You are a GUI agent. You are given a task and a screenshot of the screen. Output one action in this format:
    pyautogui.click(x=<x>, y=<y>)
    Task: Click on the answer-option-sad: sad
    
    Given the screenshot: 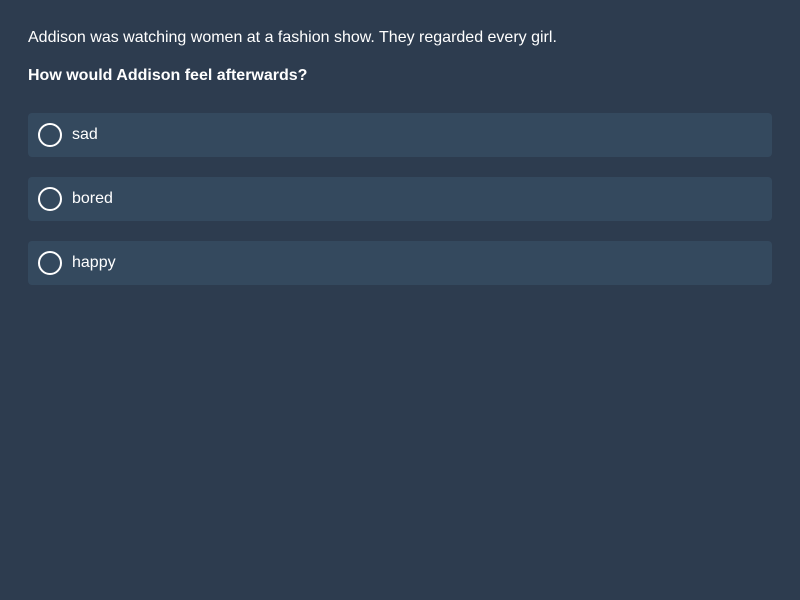 What is the action you would take?
    pyautogui.click(x=400, y=135)
    